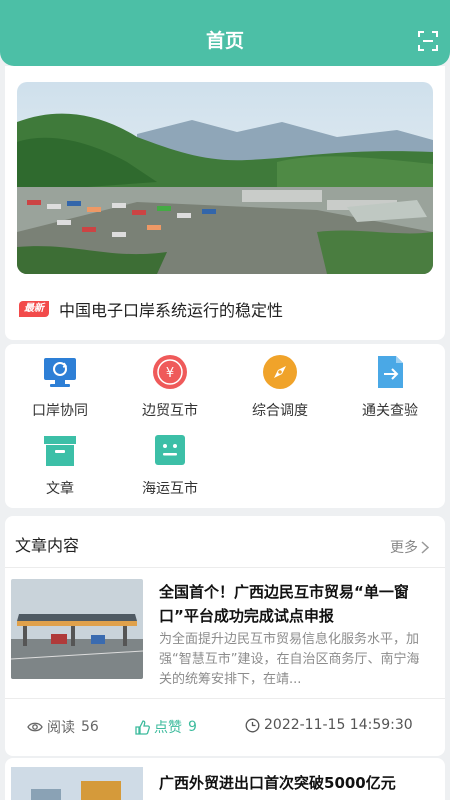 This screenshot has width=450, height=800. I want to click on read-count: 阅读 56, so click(63, 727).